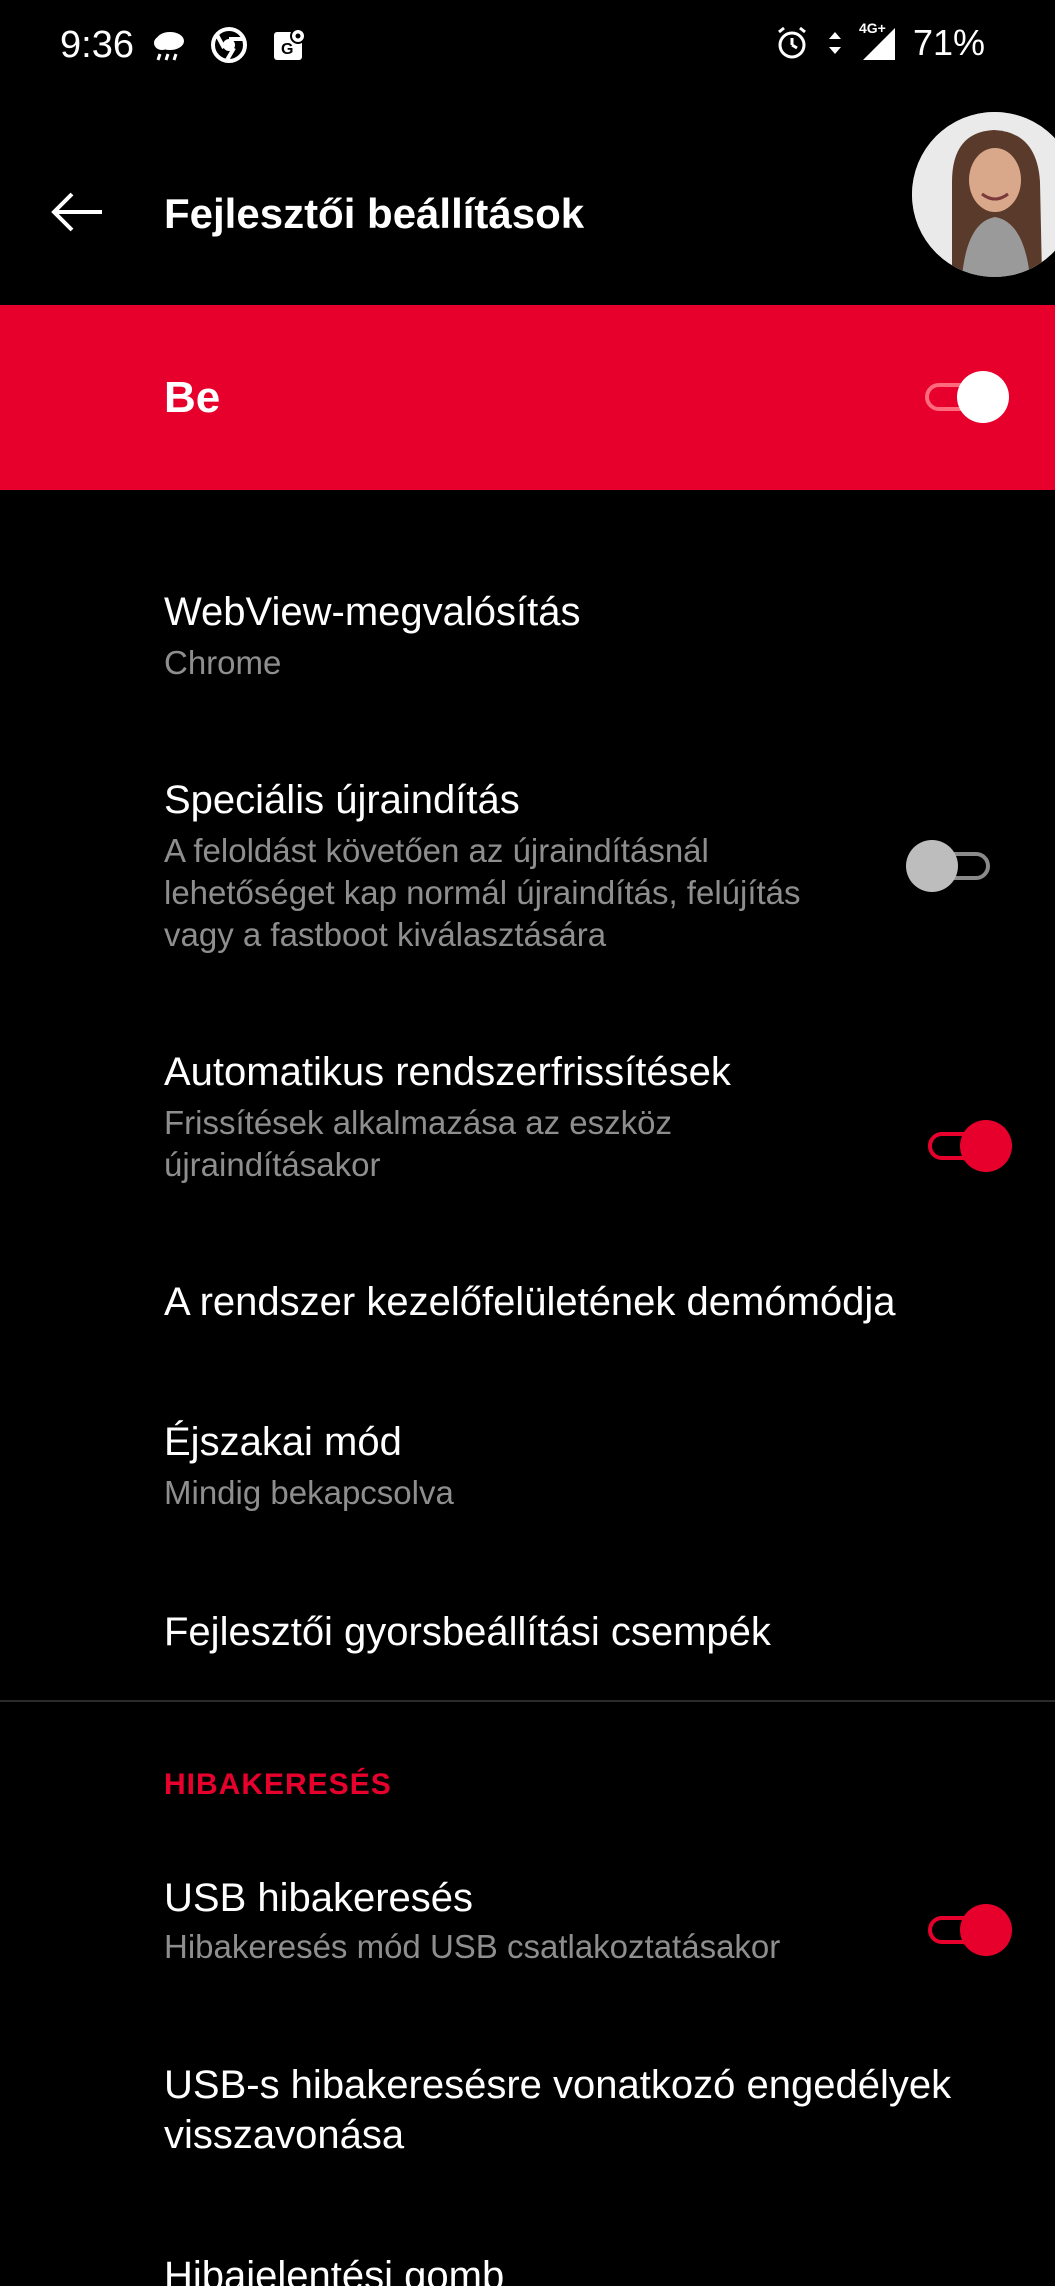  Describe the element at coordinates (334, 2270) in the screenshot. I see `setting-title: Hibajelentési gomb` at that location.